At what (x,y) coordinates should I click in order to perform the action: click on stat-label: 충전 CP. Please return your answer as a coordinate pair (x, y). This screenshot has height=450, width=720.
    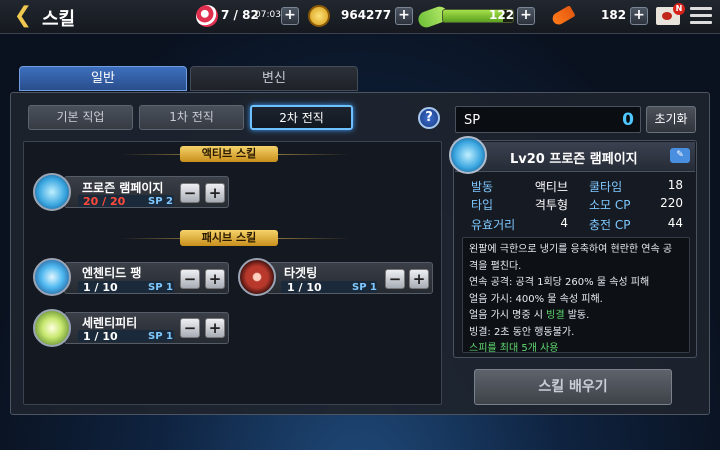
    Looking at the image, I should click on (610, 225).